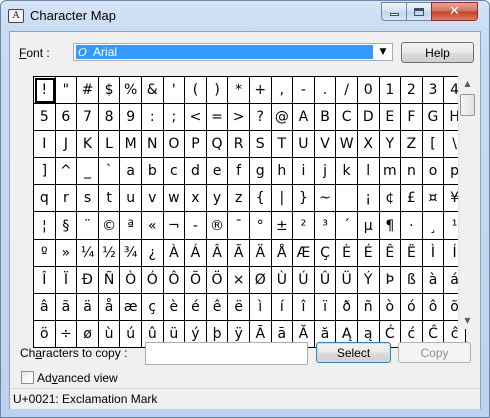 Image resolution: width=490 pixels, height=418 pixels. What do you see at coordinates (368, 226) in the screenshot?
I see `char-cell: µ` at bounding box center [368, 226].